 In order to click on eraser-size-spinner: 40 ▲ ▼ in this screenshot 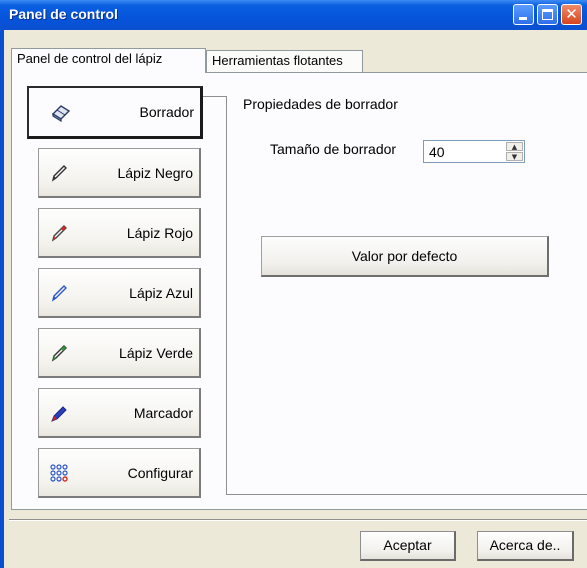, I will do `click(474, 151)`.